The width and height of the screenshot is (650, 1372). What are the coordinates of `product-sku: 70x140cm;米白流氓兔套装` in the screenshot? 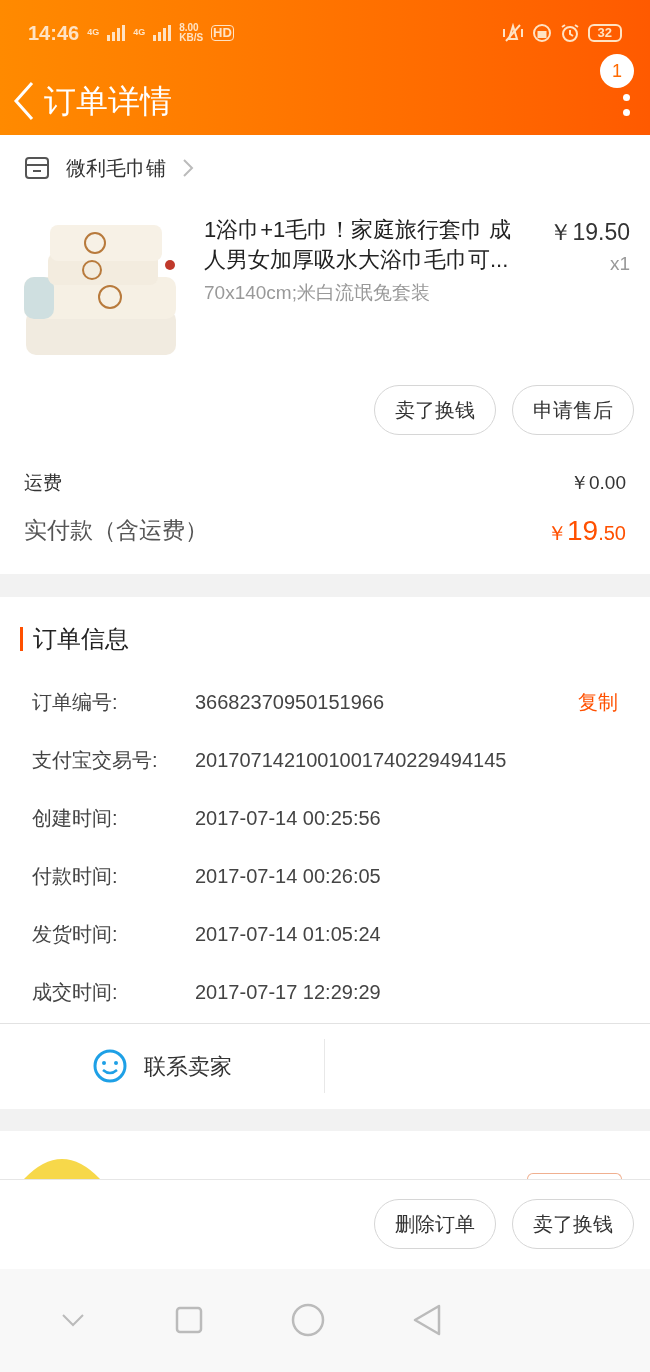 It's located at (317, 293).